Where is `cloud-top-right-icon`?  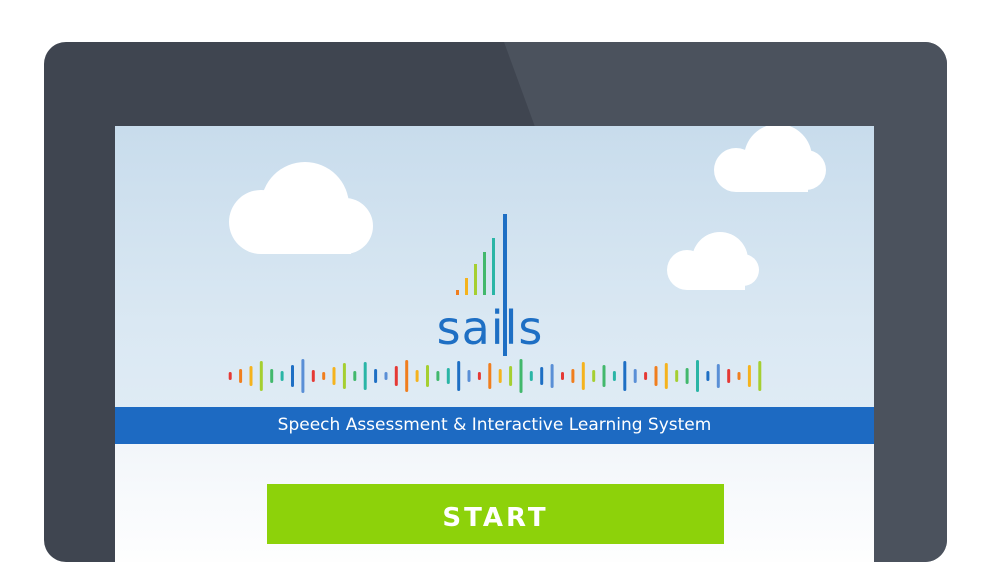 cloud-top-right-icon is located at coordinates (767, 160).